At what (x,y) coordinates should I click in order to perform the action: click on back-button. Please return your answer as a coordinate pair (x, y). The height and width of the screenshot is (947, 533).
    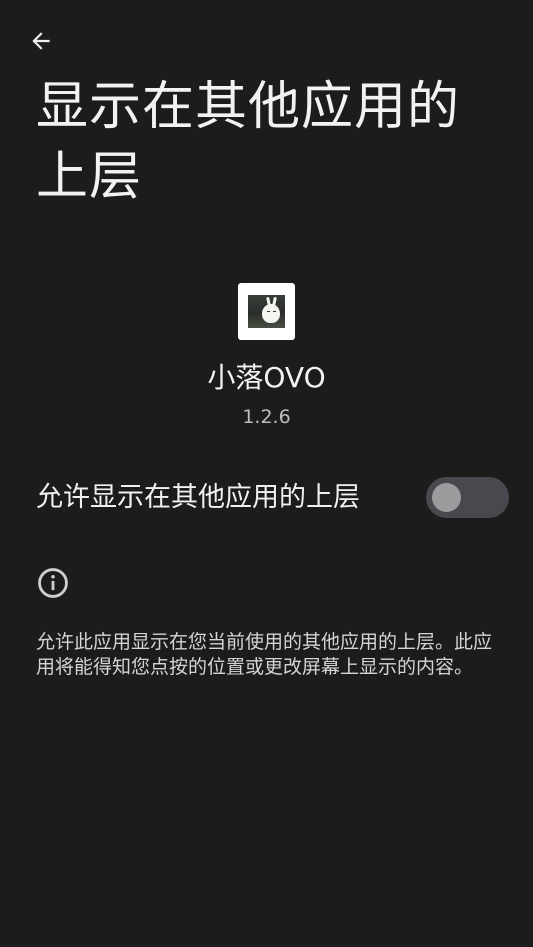
    Looking at the image, I should click on (41, 41).